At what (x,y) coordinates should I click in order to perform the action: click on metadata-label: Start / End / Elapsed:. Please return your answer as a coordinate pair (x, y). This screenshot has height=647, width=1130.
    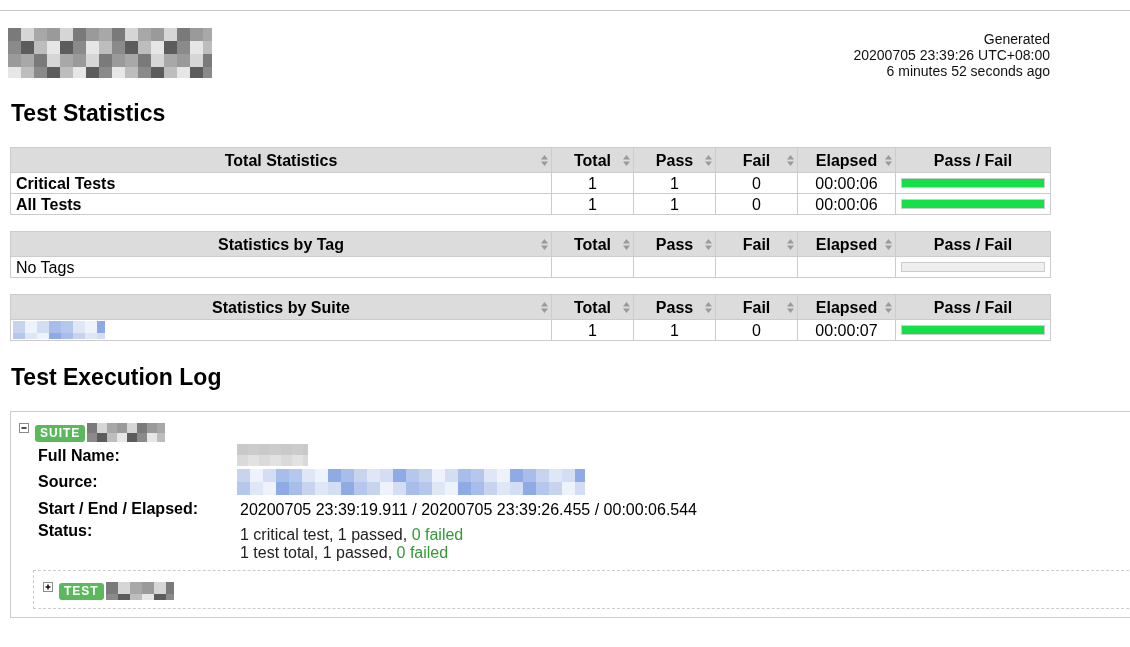
    Looking at the image, I should click on (118, 508).